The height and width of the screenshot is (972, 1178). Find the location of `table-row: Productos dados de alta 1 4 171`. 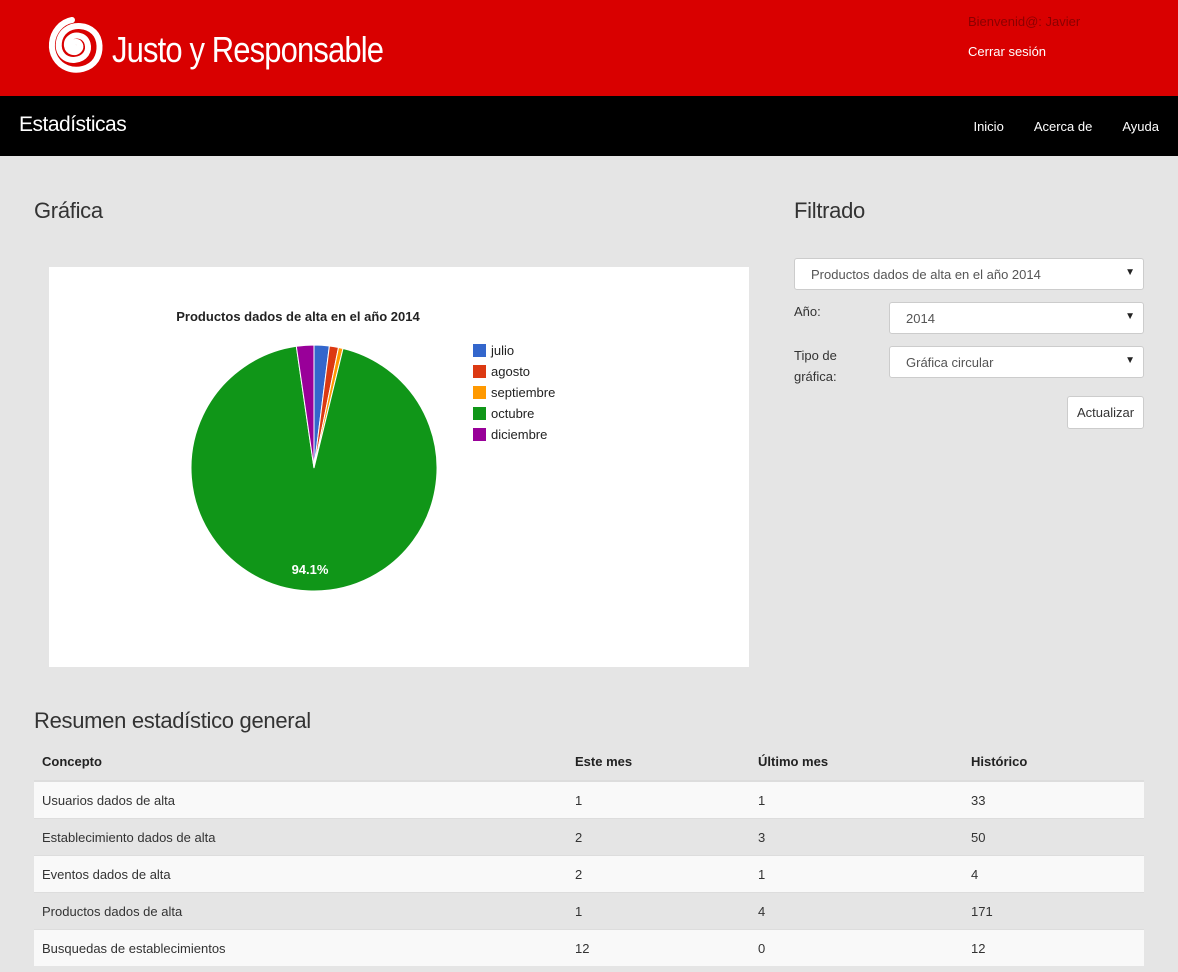

table-row: Productos dados de alta 1 4 171 is located at coordinates (589, 911).